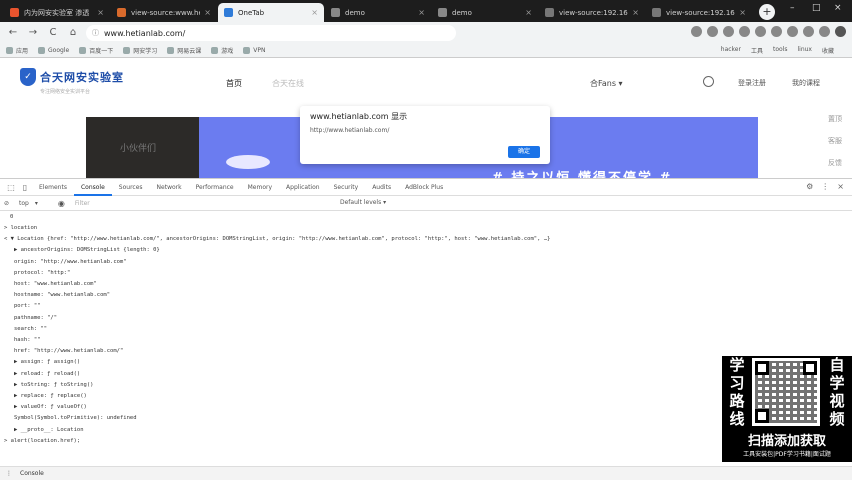 Image resolution: width=852 pixels, height=480 pixels. Describe the element at coordinates (259, 50) in the screenshot. I see `bookmark-label: VPN` at that location.